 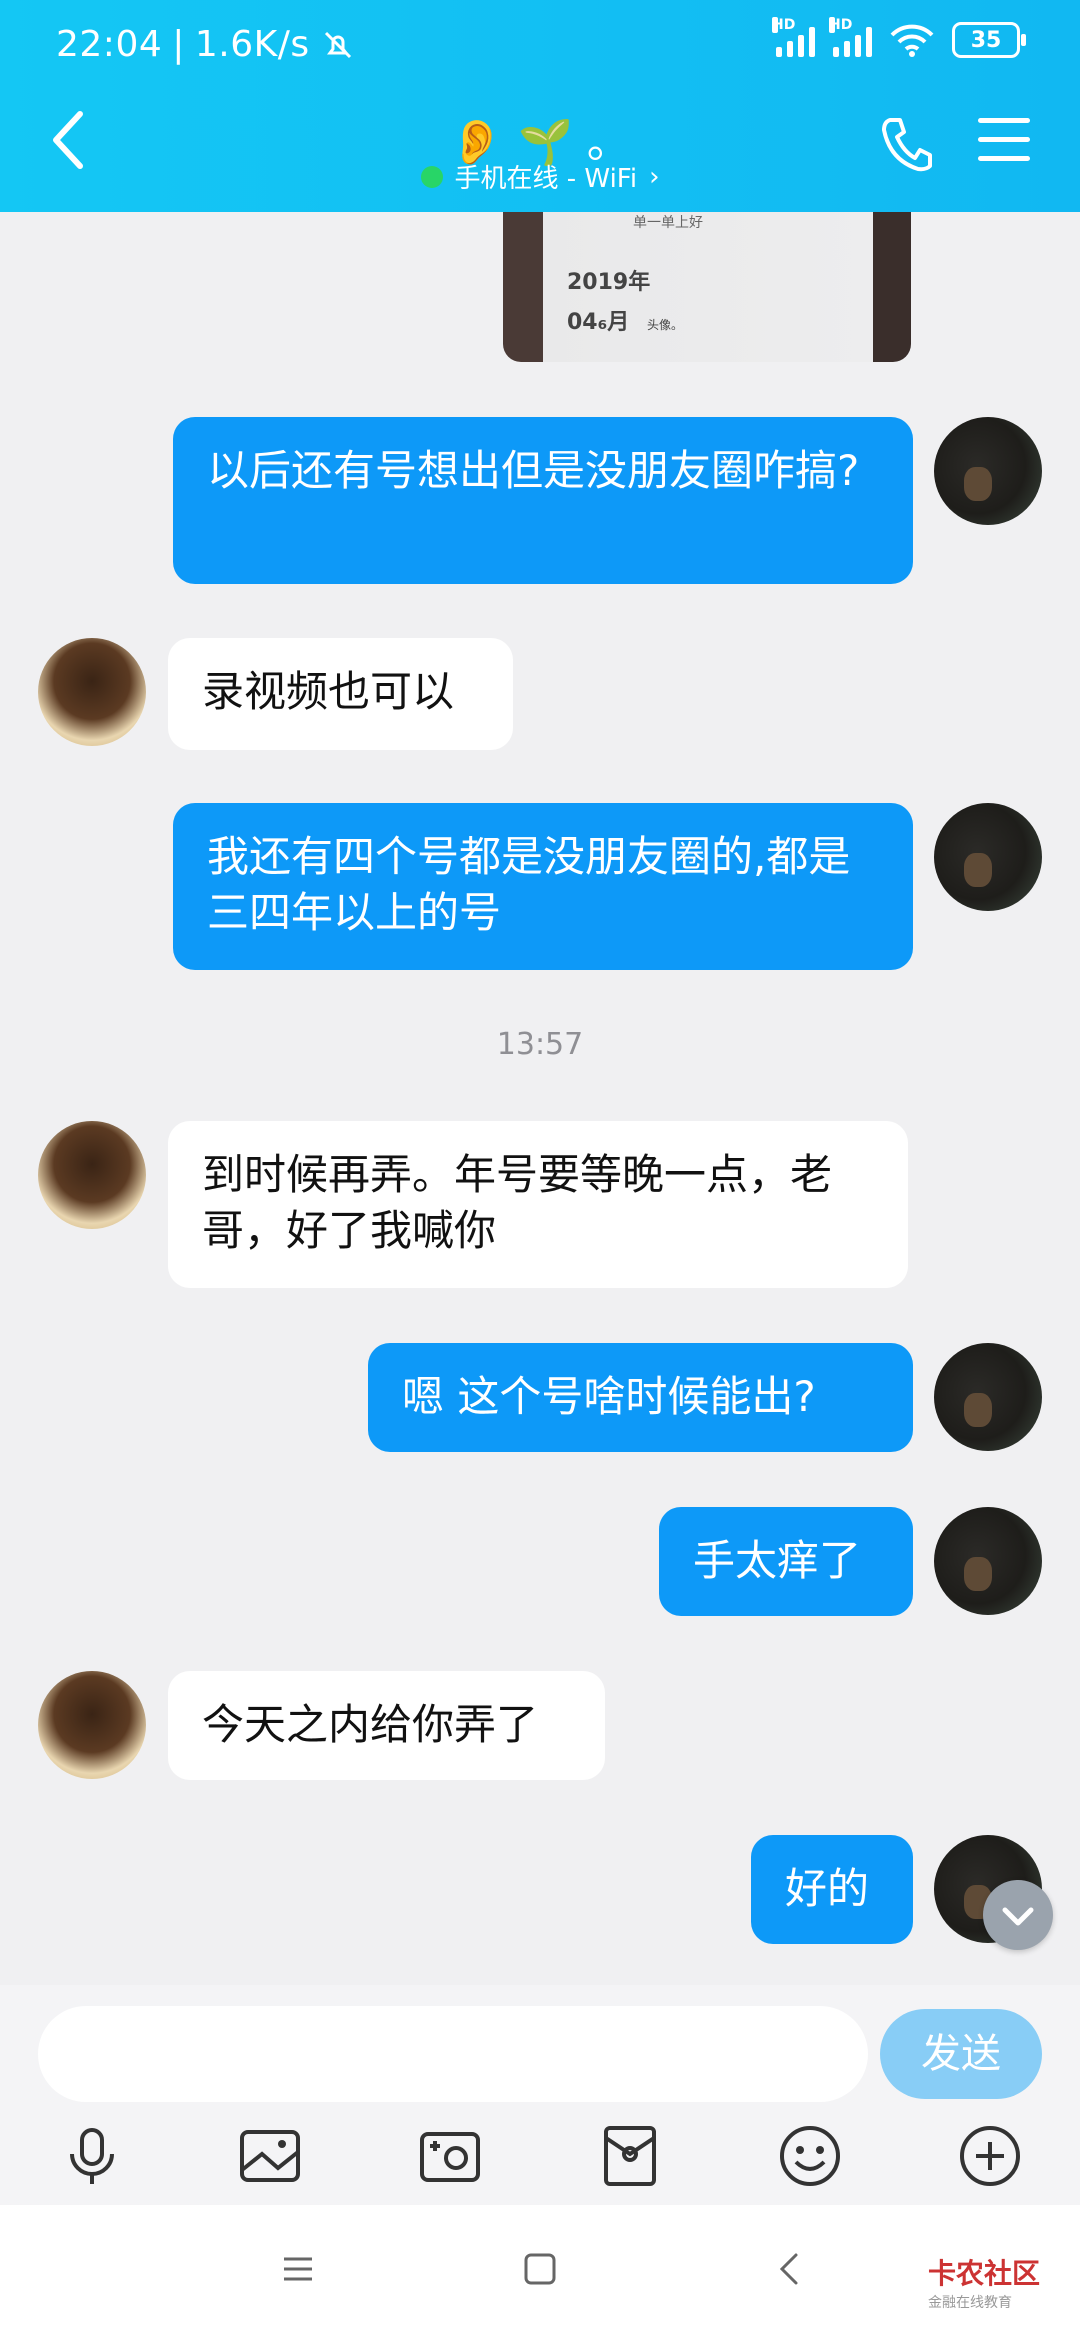 I want to click on watermark-logo: 卡农社区 金融在线教育, so click(x=983, y=2284).